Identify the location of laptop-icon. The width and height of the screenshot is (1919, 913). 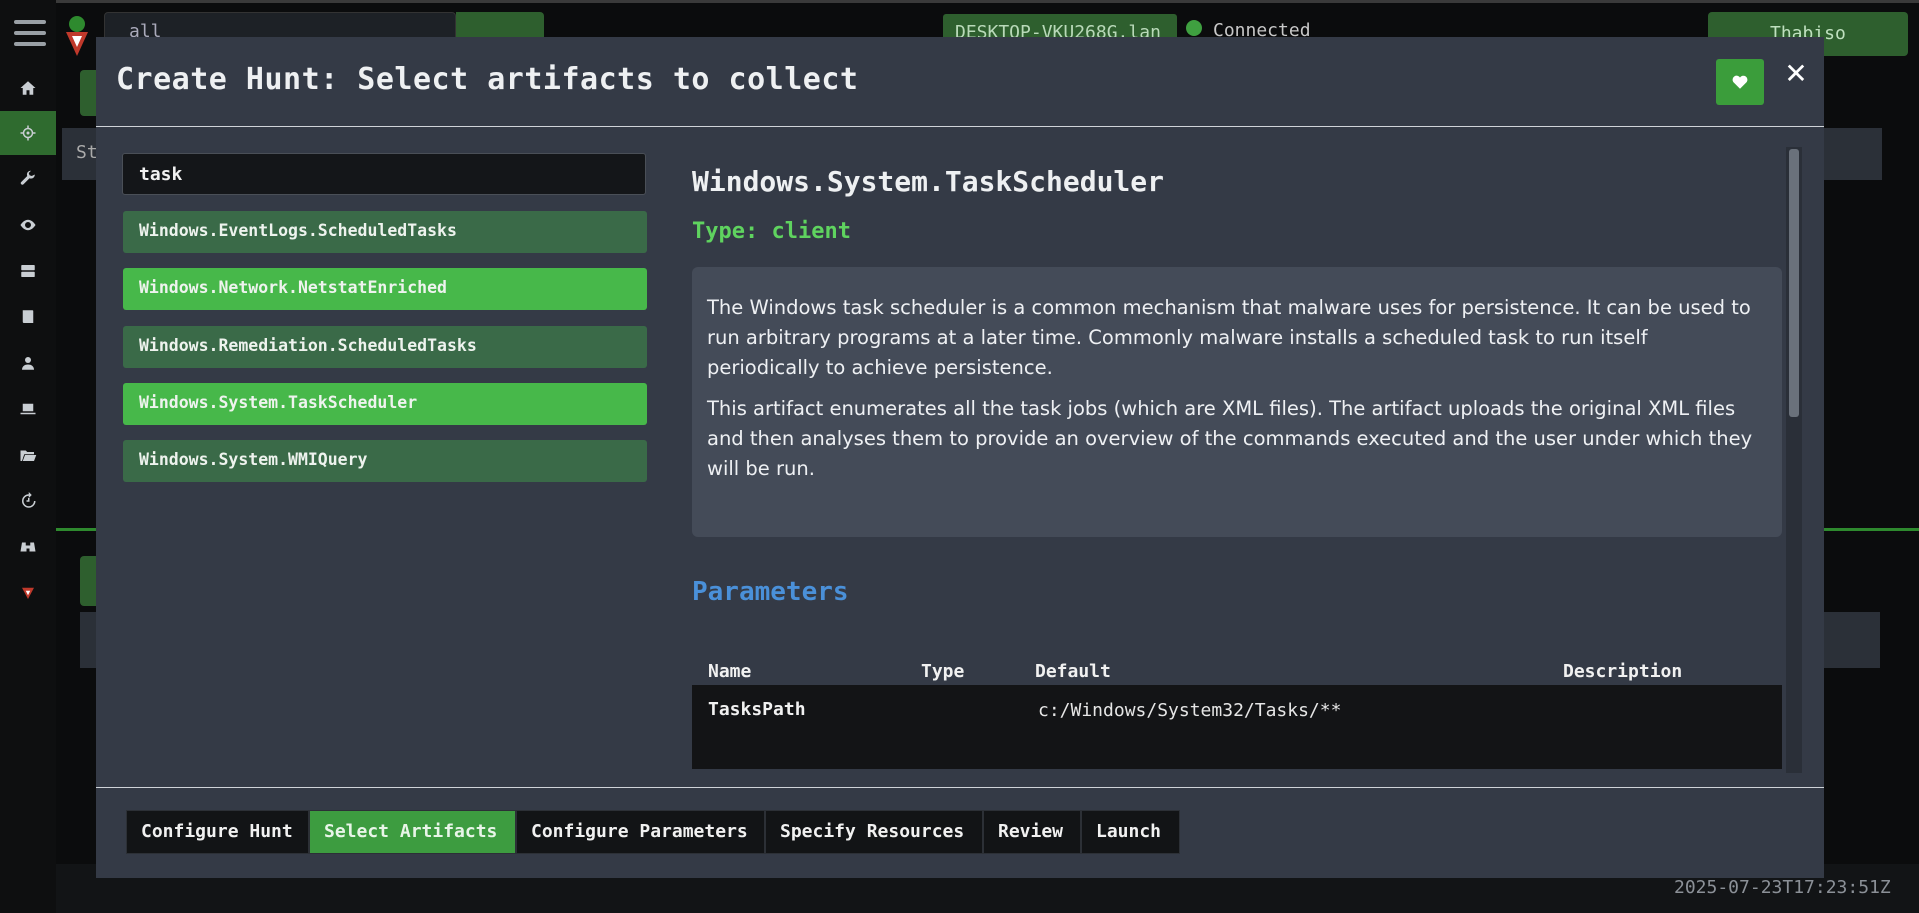
(28, 409).